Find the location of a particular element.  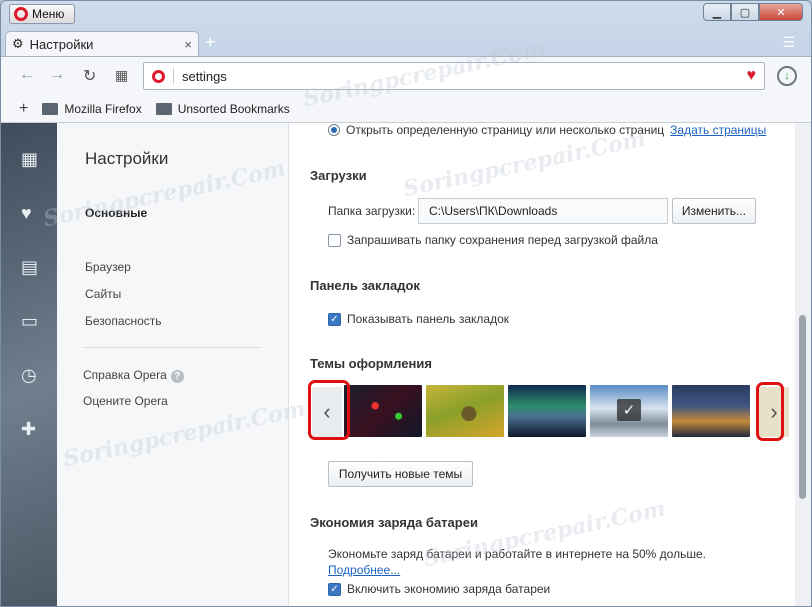

theme-thumbnail-lights is located at coordinates (383, 411).